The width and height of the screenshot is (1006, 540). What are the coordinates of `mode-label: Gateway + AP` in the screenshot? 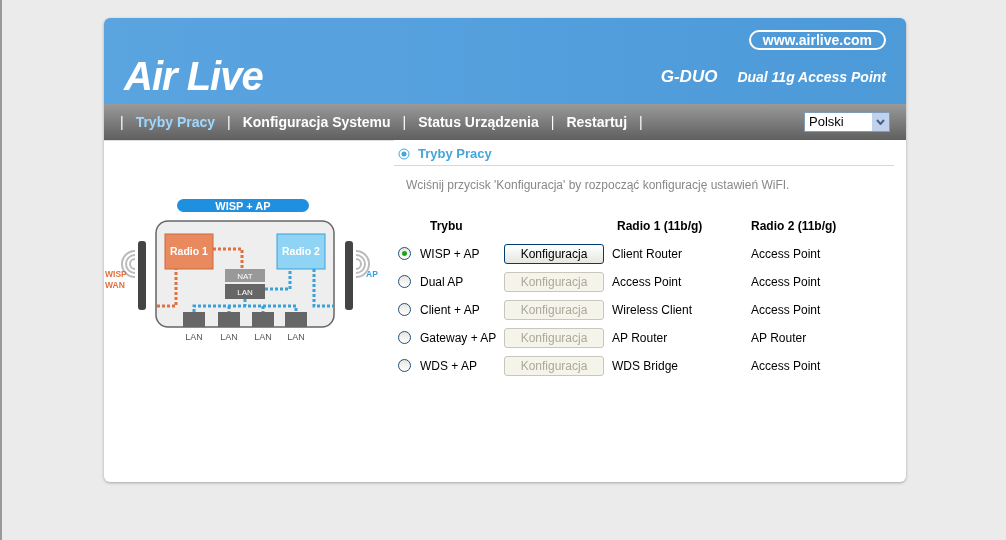 It's located at (458, 338).